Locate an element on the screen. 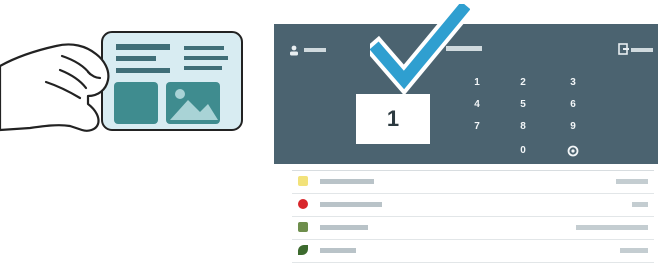 This screenshot has height=264, width=658. user-icon is located at coordinates (294, 50).